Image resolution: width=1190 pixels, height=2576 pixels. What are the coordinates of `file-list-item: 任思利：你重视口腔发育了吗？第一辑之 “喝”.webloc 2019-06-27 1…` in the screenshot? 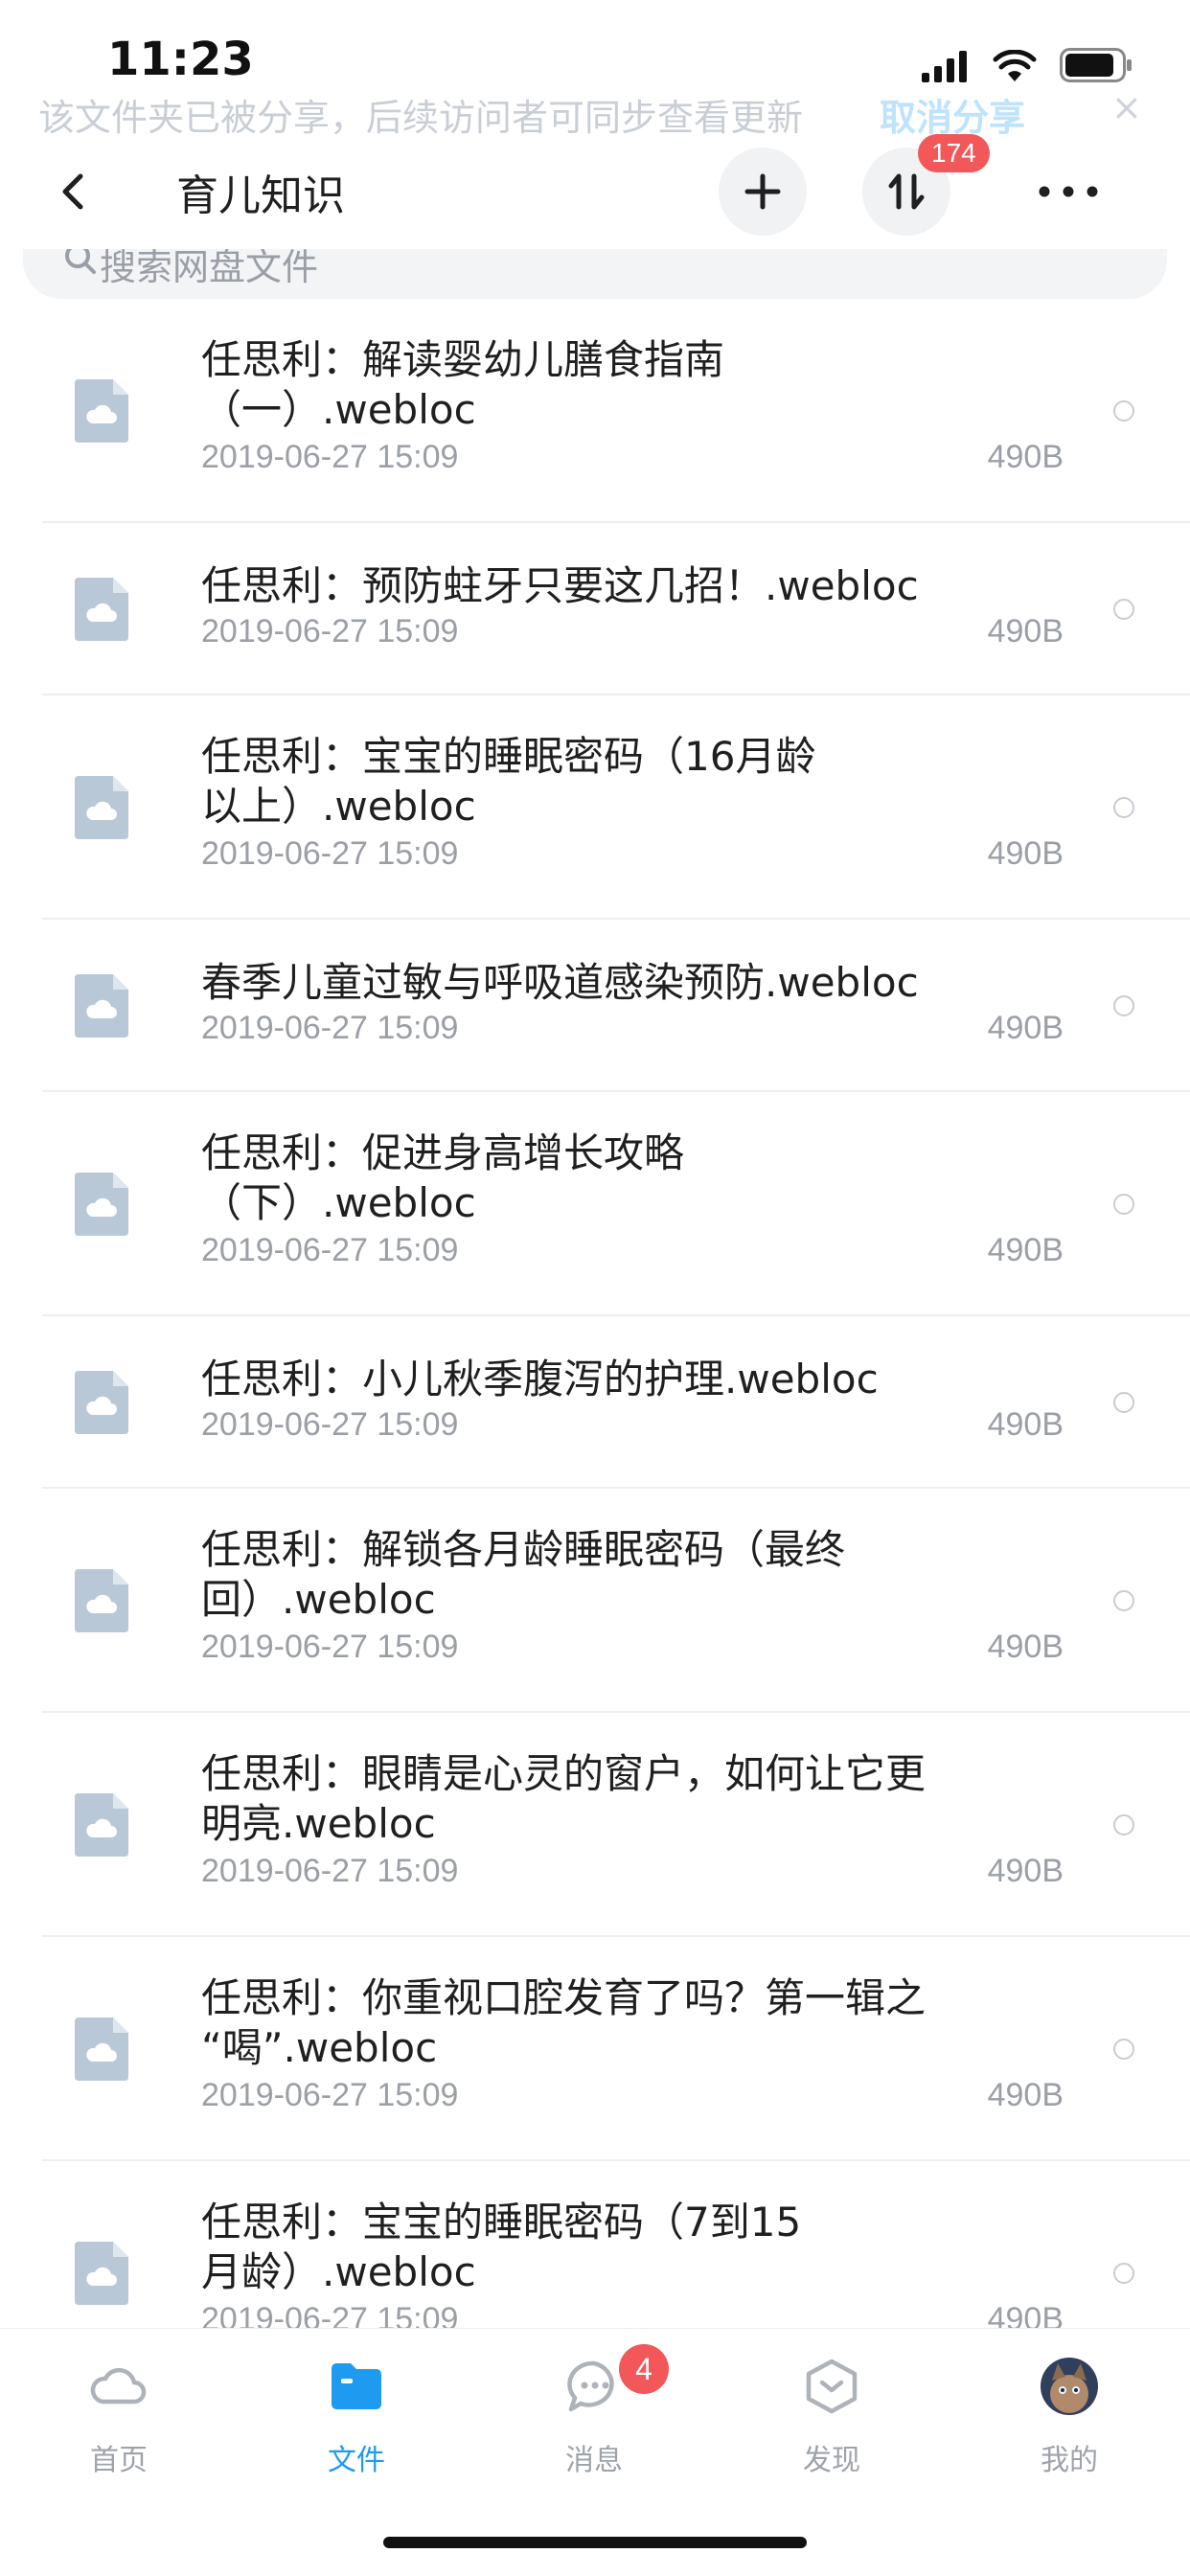 It's located at (616, 2049).